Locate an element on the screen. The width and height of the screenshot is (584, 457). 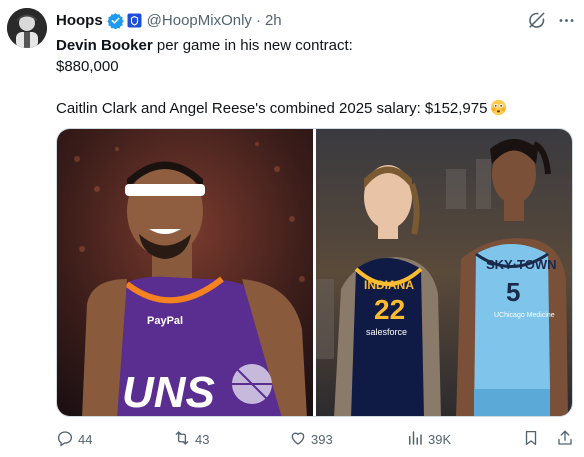
views-button: 39K is located at coordinates (428, 439).